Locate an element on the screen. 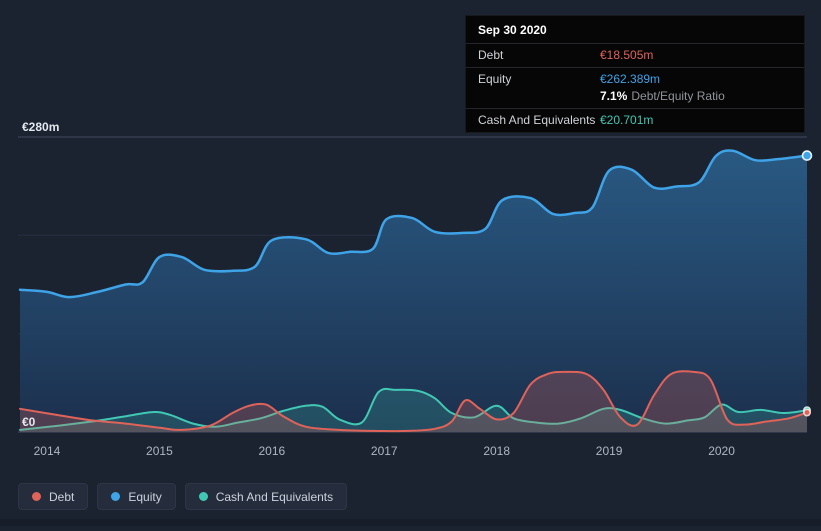 The image size is (821, 531). tooltip-ratio-label: Debt/Equity Ratio is located at coordinates (678, 96).